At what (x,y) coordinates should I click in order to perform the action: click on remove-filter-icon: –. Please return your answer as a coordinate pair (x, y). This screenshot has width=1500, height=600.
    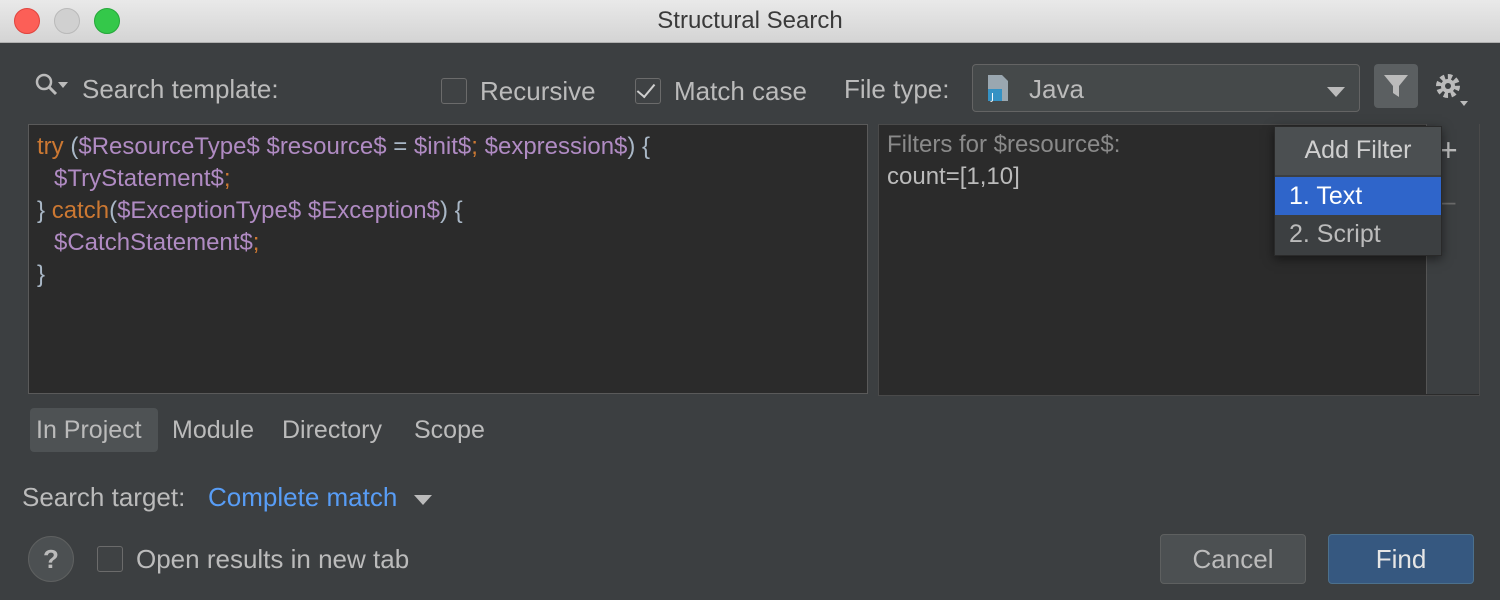
    Looking at the image, I should click on (1448, 201).